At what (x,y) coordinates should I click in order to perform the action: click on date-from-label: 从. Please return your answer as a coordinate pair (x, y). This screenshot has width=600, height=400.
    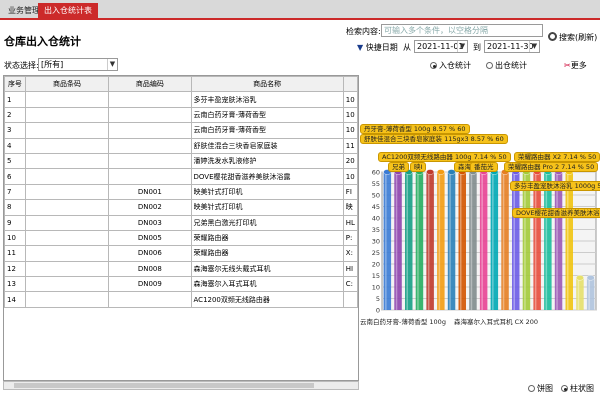
    Looking at the image, I should click on (407, 47).